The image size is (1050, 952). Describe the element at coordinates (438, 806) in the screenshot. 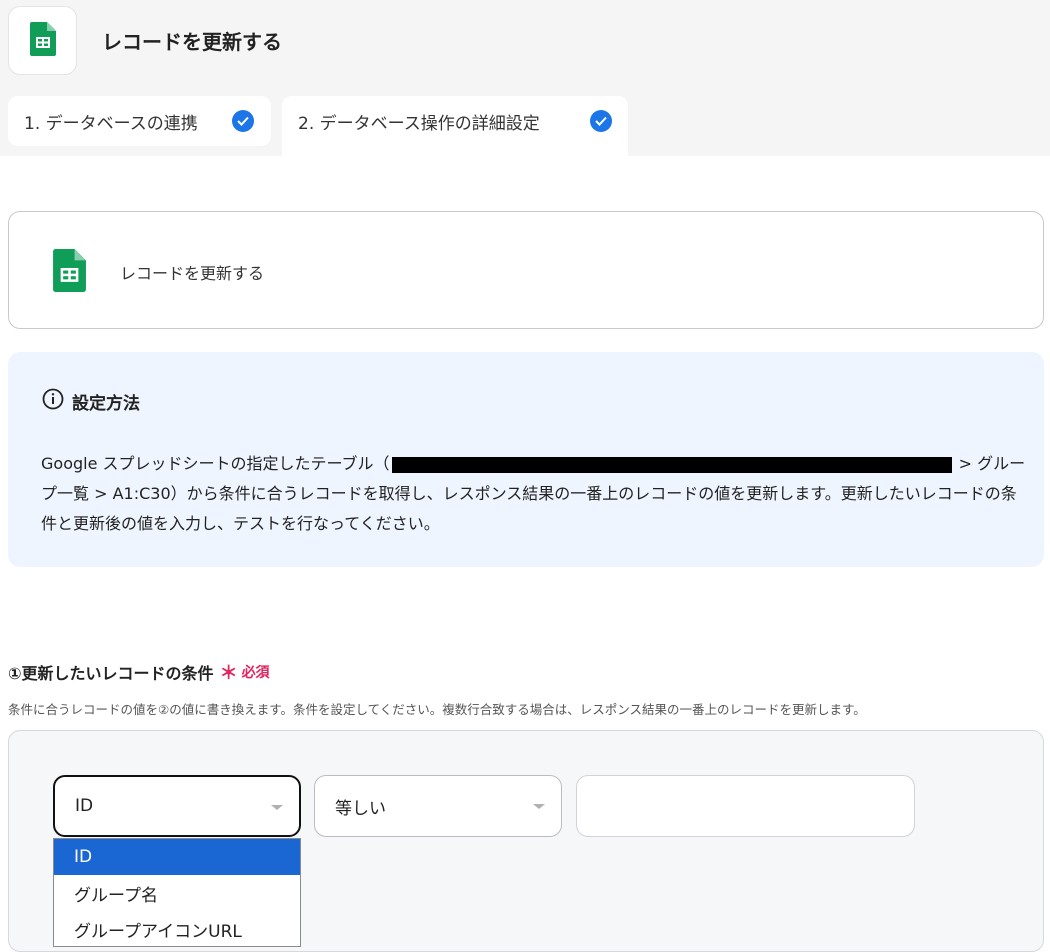

I see `operator-select: 等しい` at that location.